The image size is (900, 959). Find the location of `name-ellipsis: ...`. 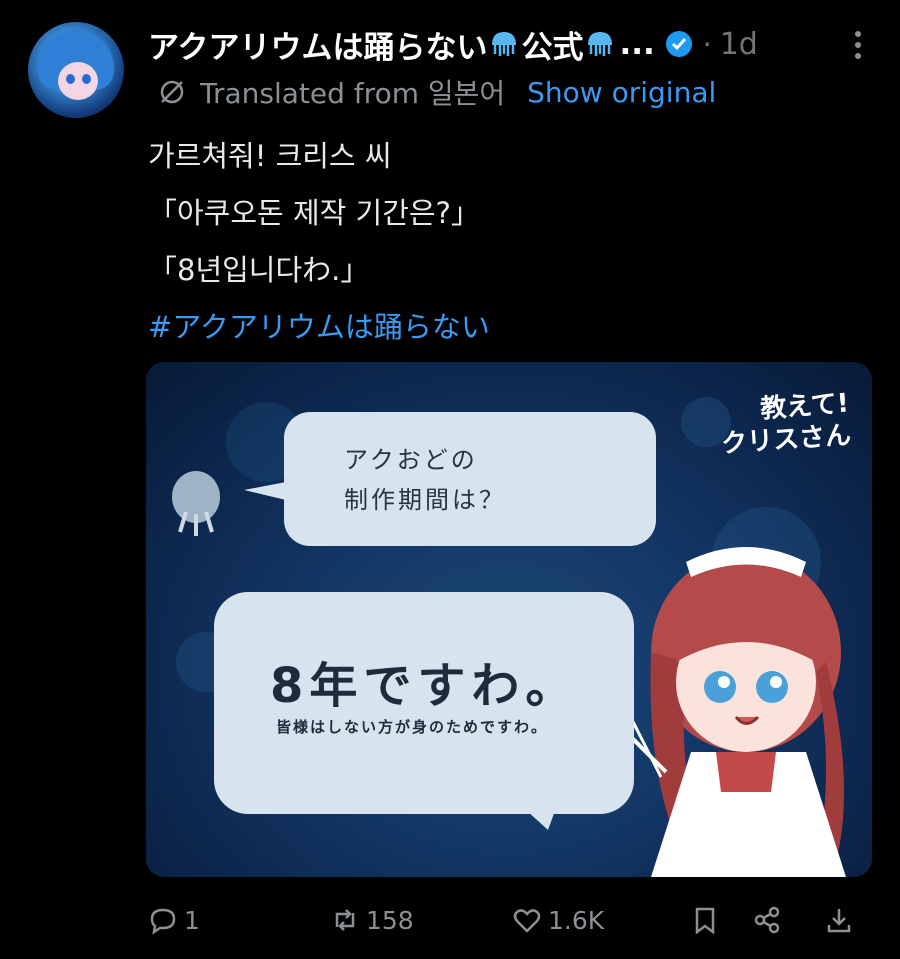

name-ellipsis: ... is located at coordinates (637, 44).